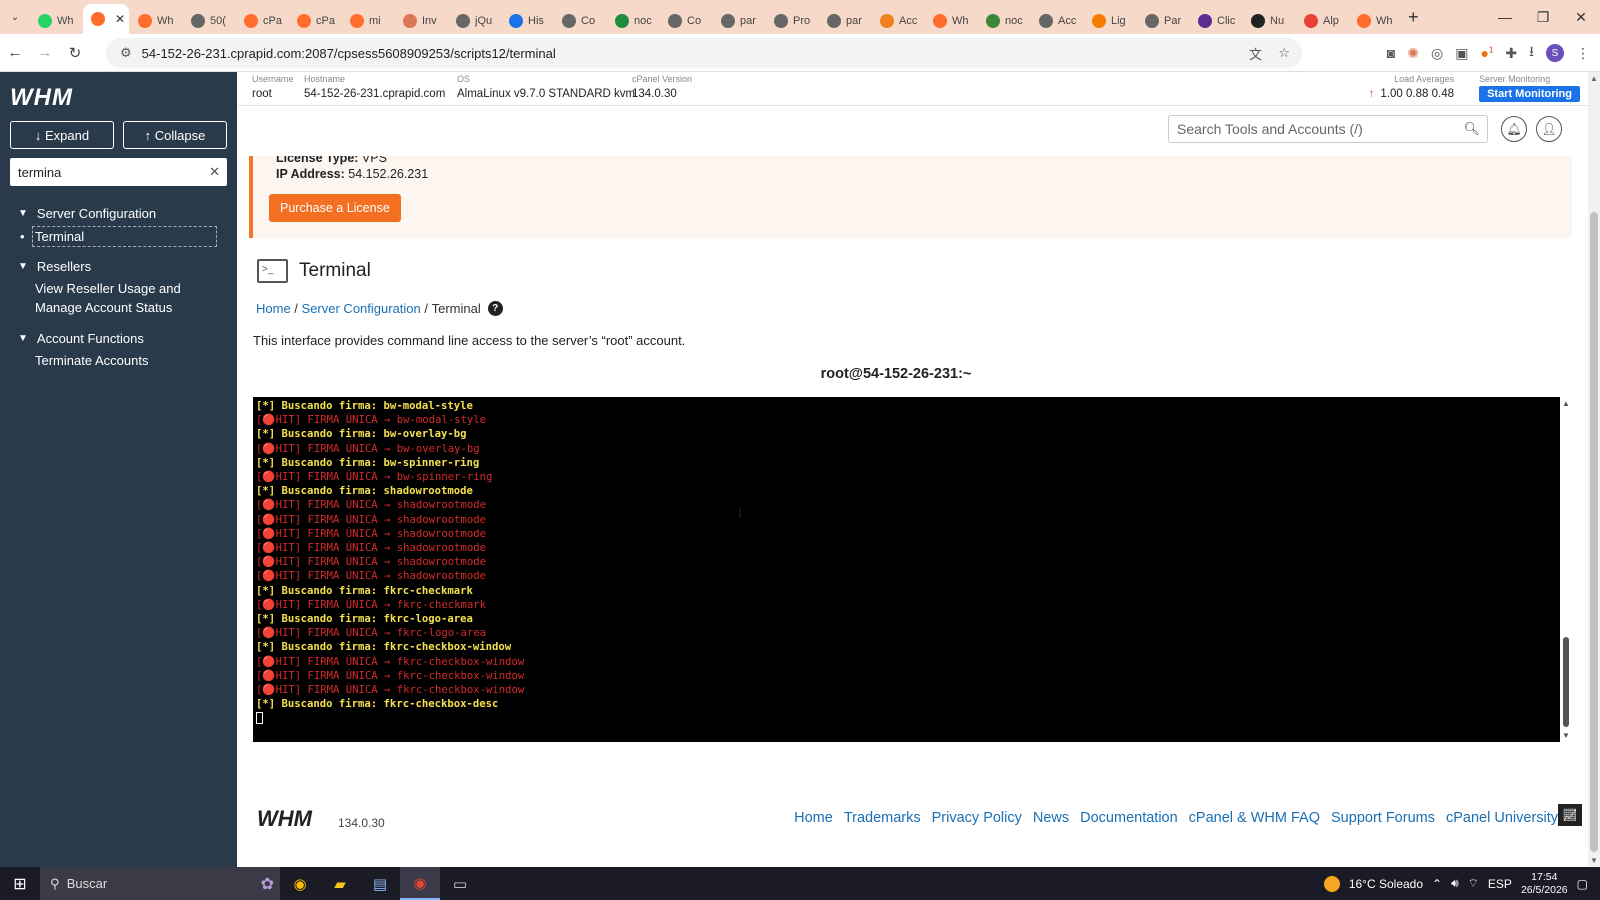  I want to click on terminal-app-icon: ▭, so click(460, 883).